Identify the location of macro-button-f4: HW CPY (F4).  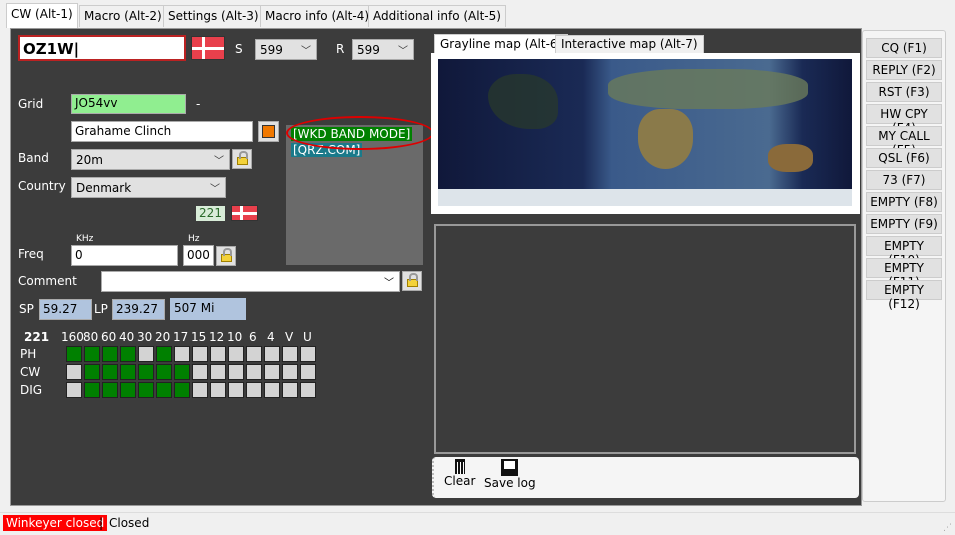
(904, 119).